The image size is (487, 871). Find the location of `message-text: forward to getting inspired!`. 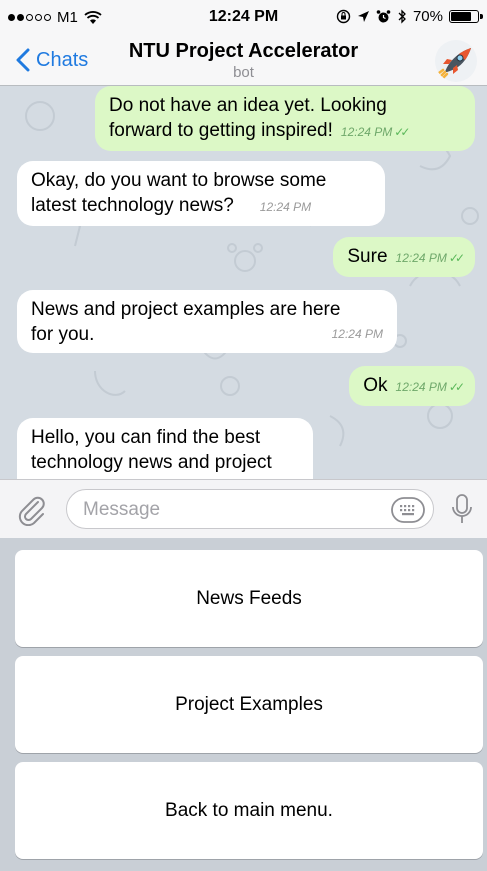

message-text: forward to getting inspired! is located at coordinates (221, 130).